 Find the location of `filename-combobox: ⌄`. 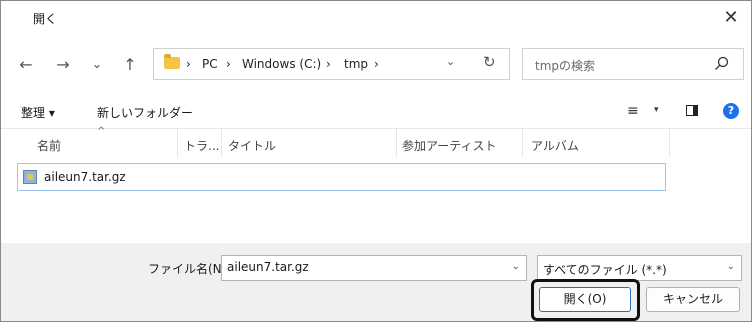

filename-combobox: ⌄ is located at coordinates (374, 268).